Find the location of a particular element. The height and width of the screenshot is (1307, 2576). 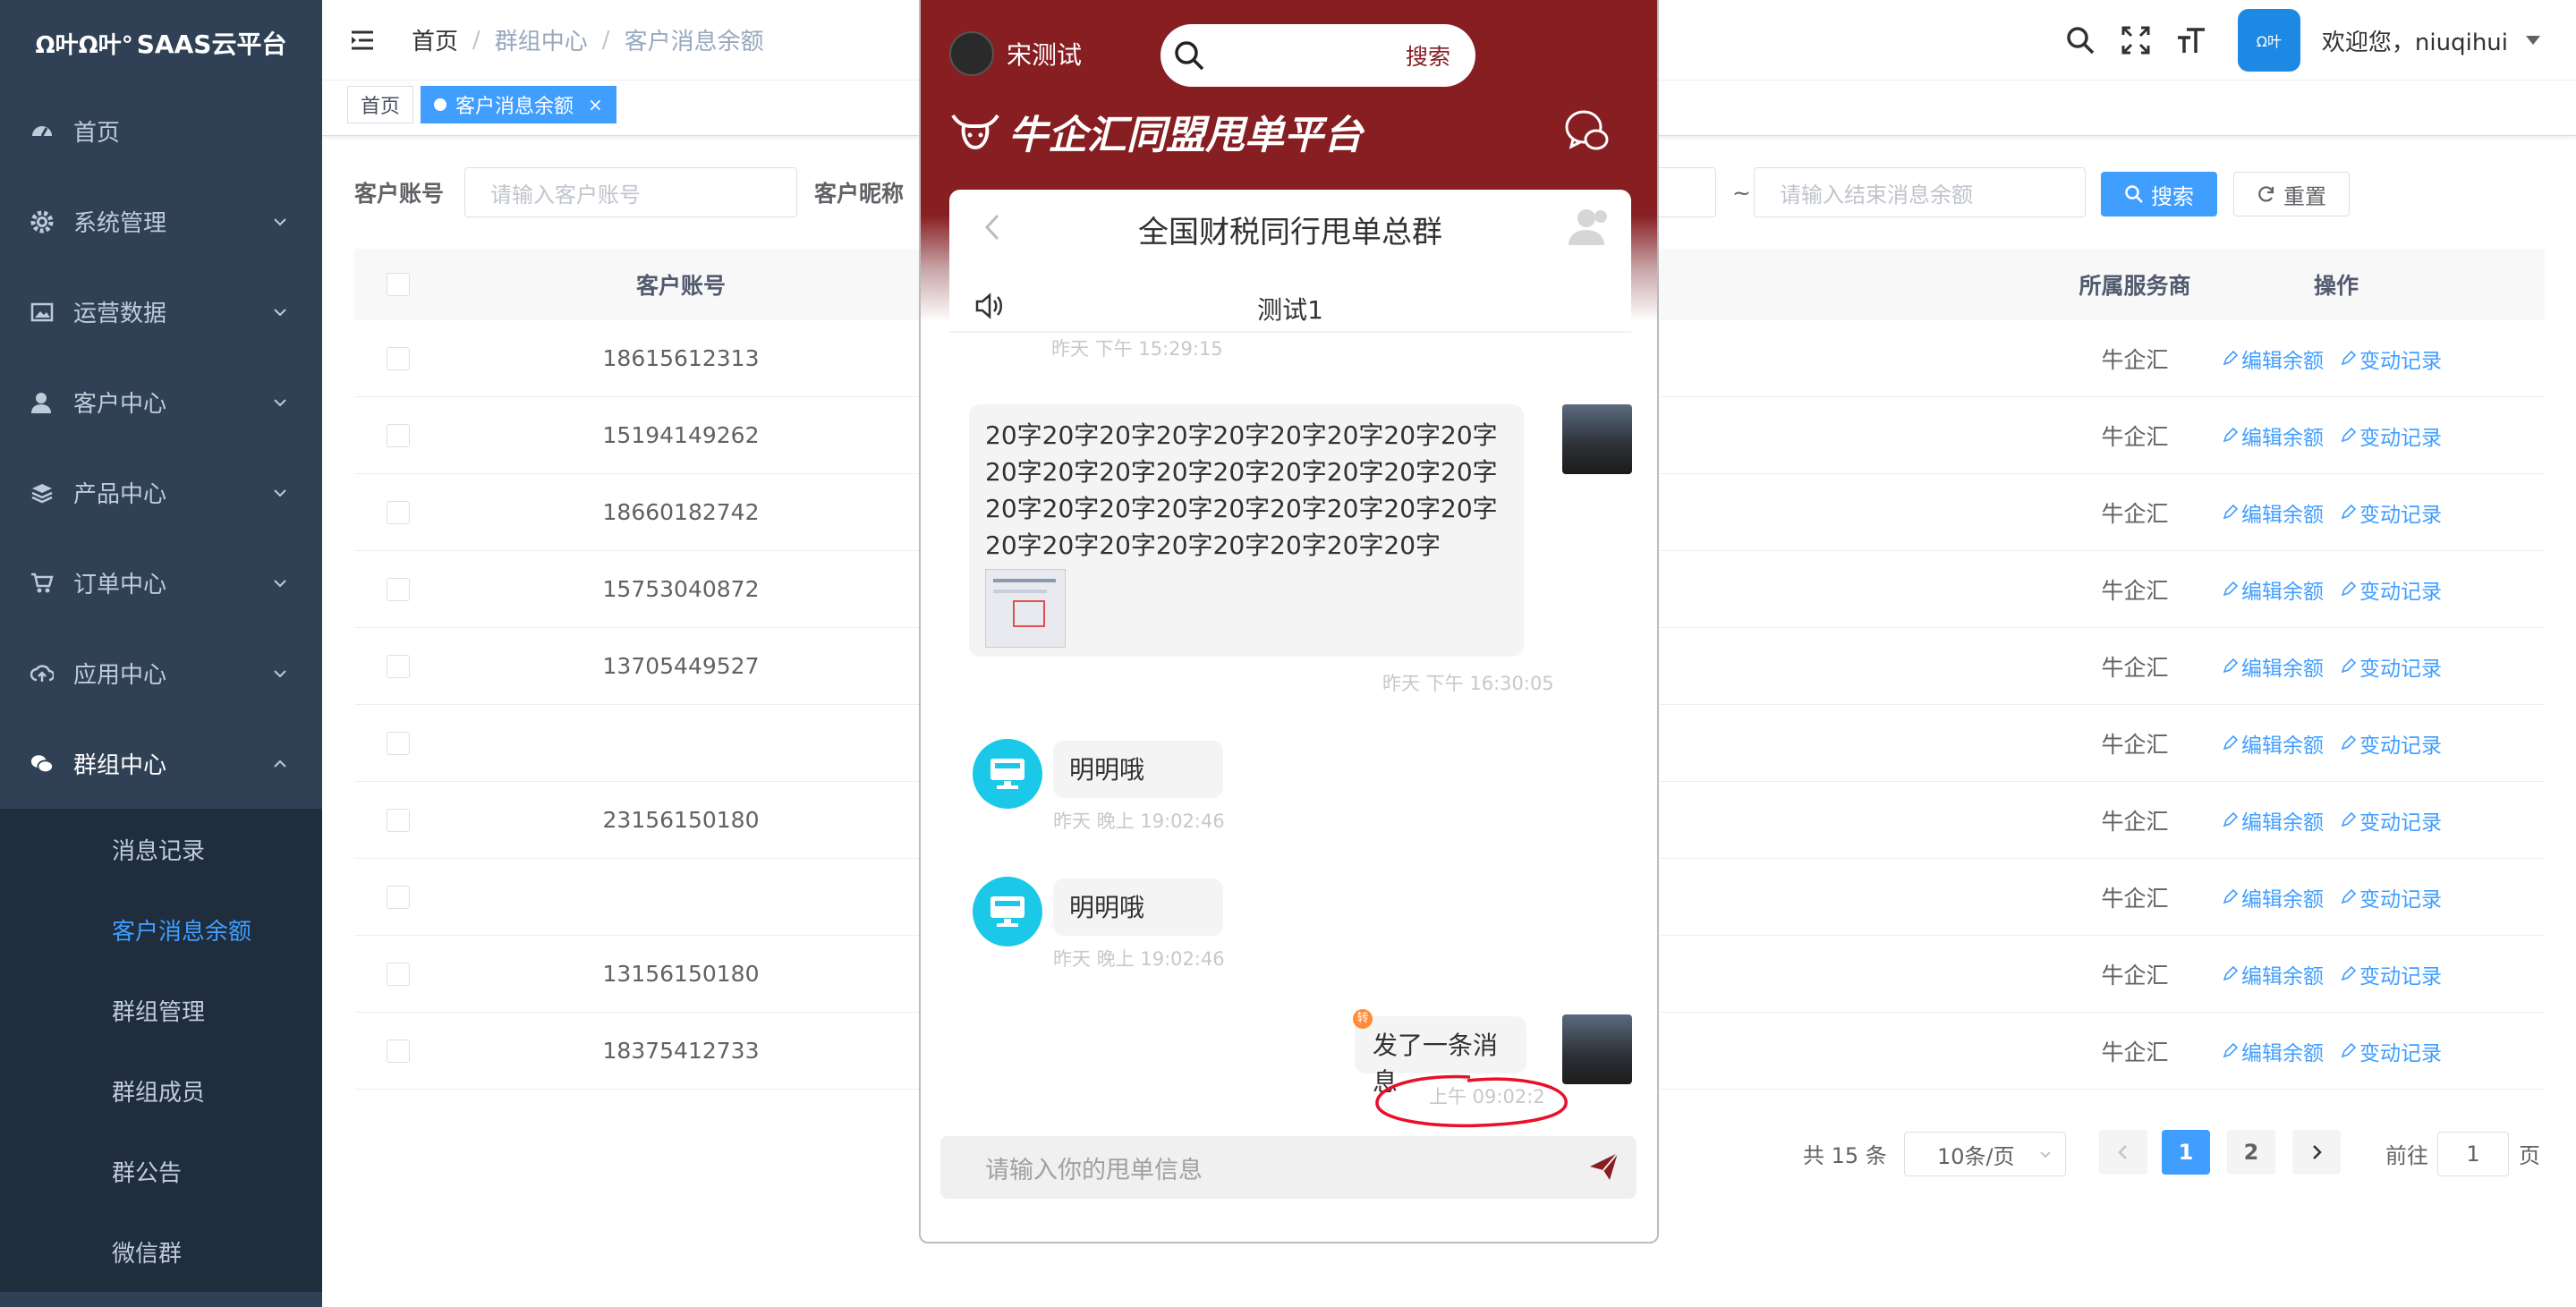

chat-bubbles-icon is located at coordinates (1587, 130).